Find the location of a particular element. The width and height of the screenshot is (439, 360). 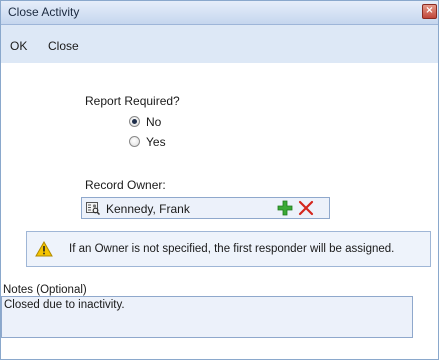

title-bar: Close Activity × is located at coordinates (219, 13).